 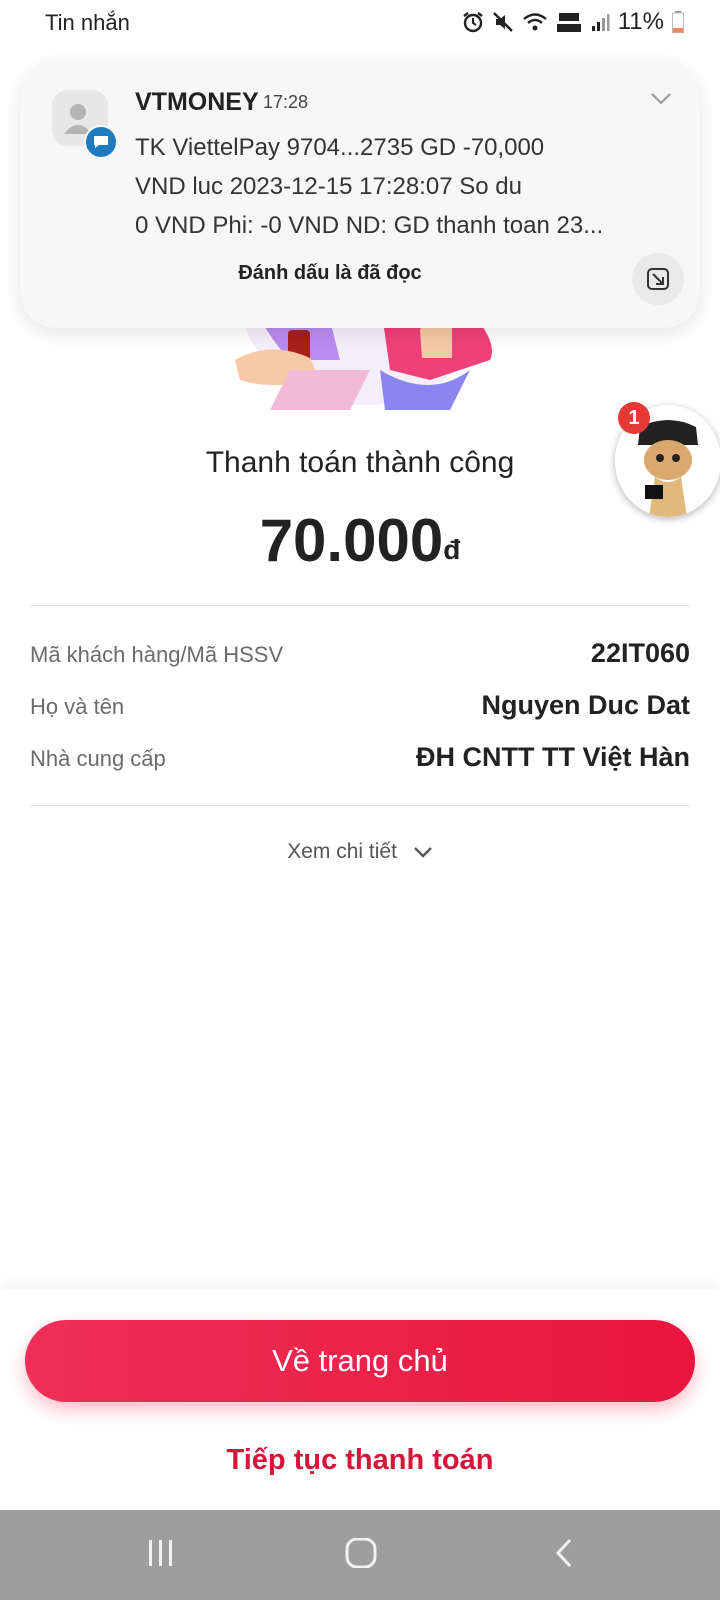 I want to click on wifi-icon, so click(x=534, y=22).